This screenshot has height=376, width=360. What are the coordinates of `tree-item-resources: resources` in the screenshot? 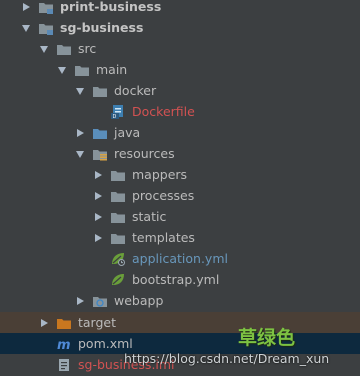 It's located at (180, 153).